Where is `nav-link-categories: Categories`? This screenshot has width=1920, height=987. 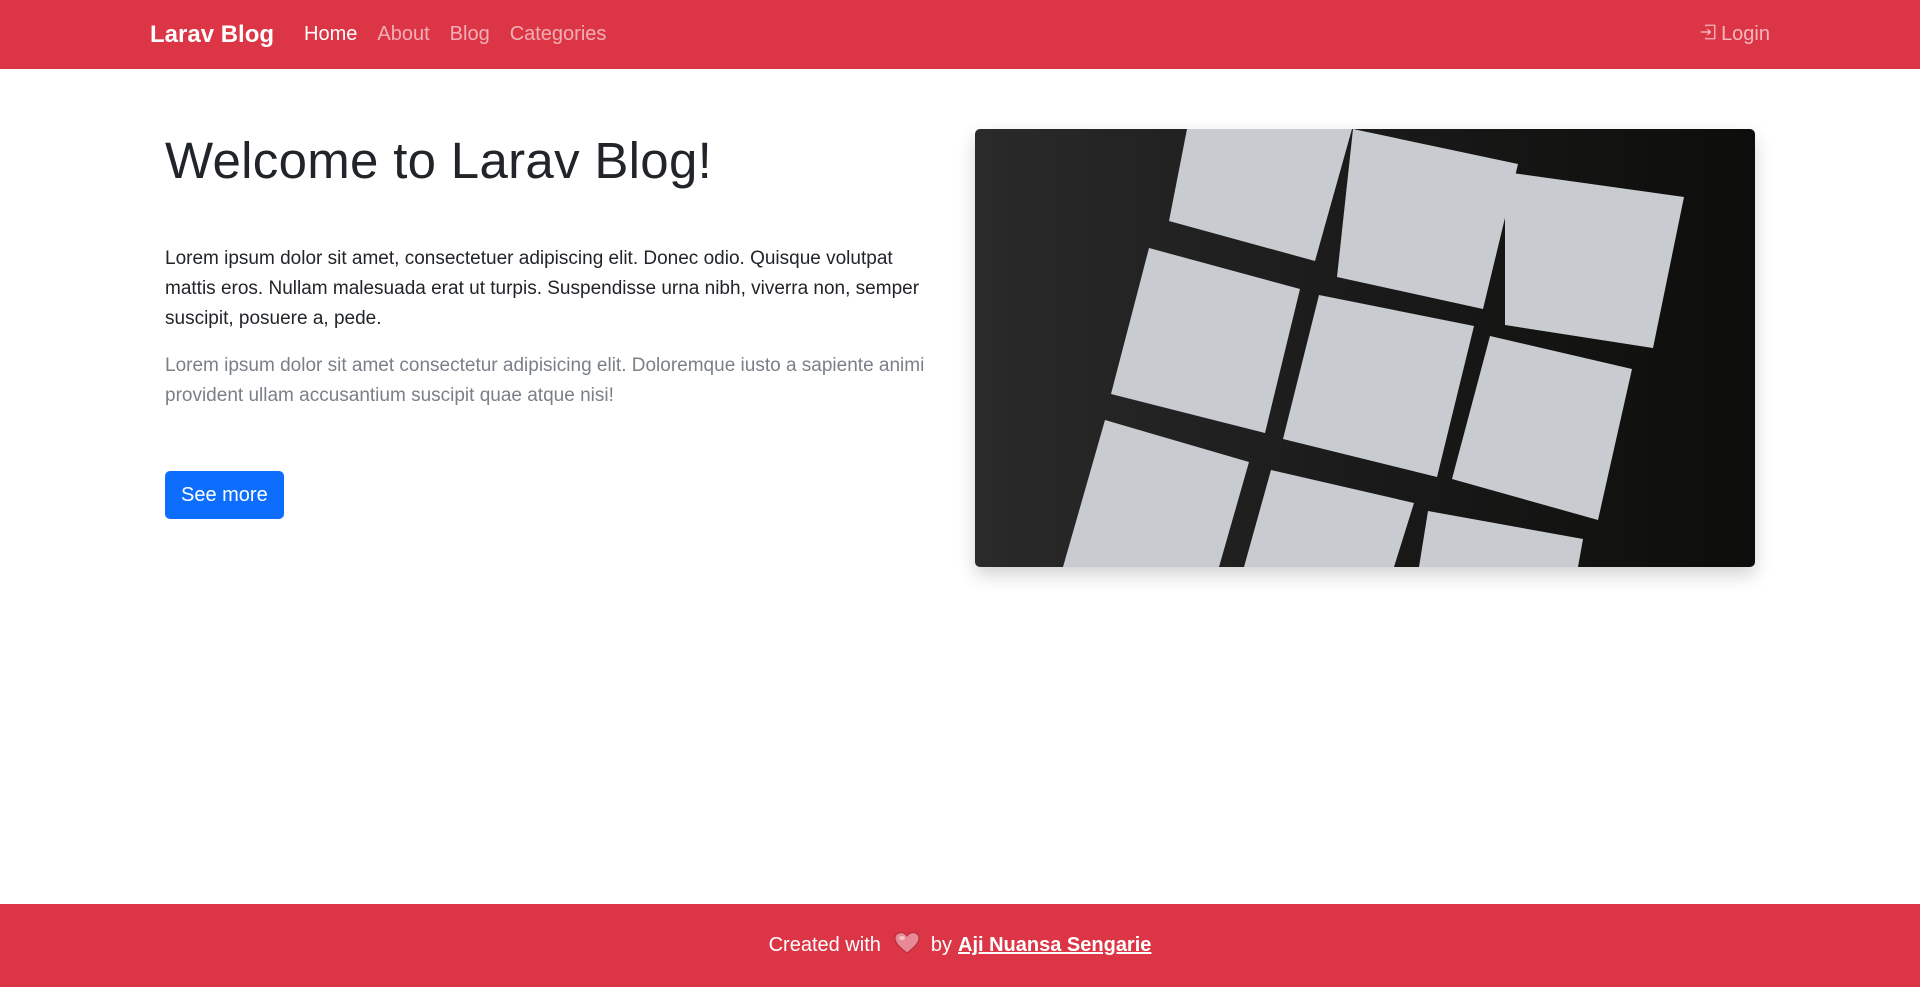
nav-link-categories: Categories is located at coordinates (558, 34).